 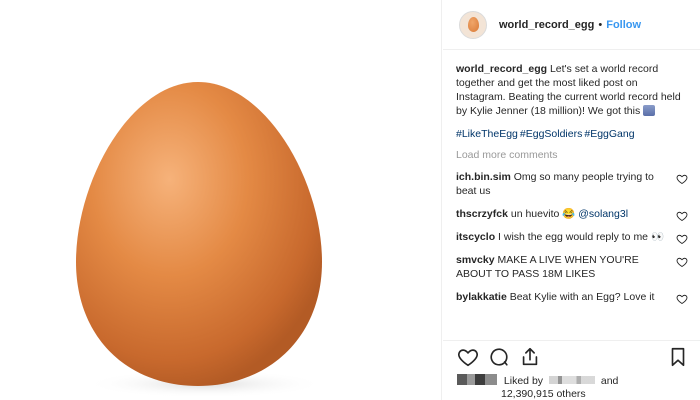 What do you see at coordinates (475, 237) in the screenshot?
I see `comment-username: itscyclo` at bounding box center [475, 237].